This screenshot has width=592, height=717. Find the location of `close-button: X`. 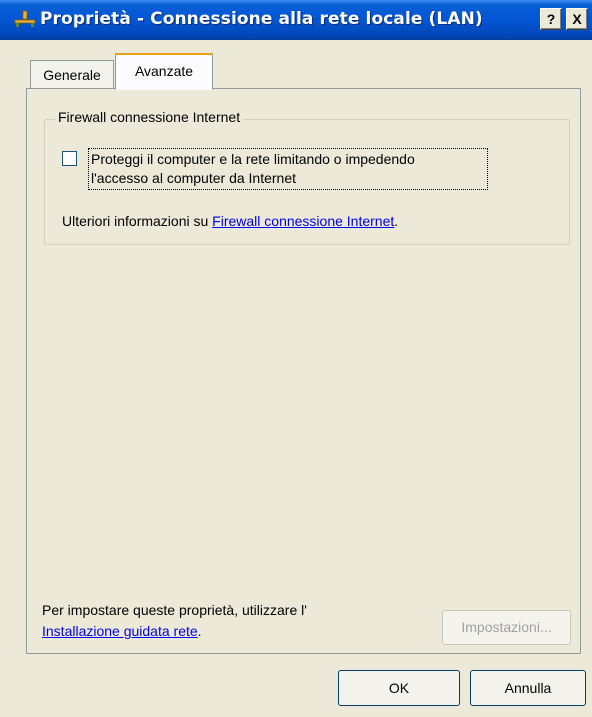

close-button: X is located at coordinates (577, 19).